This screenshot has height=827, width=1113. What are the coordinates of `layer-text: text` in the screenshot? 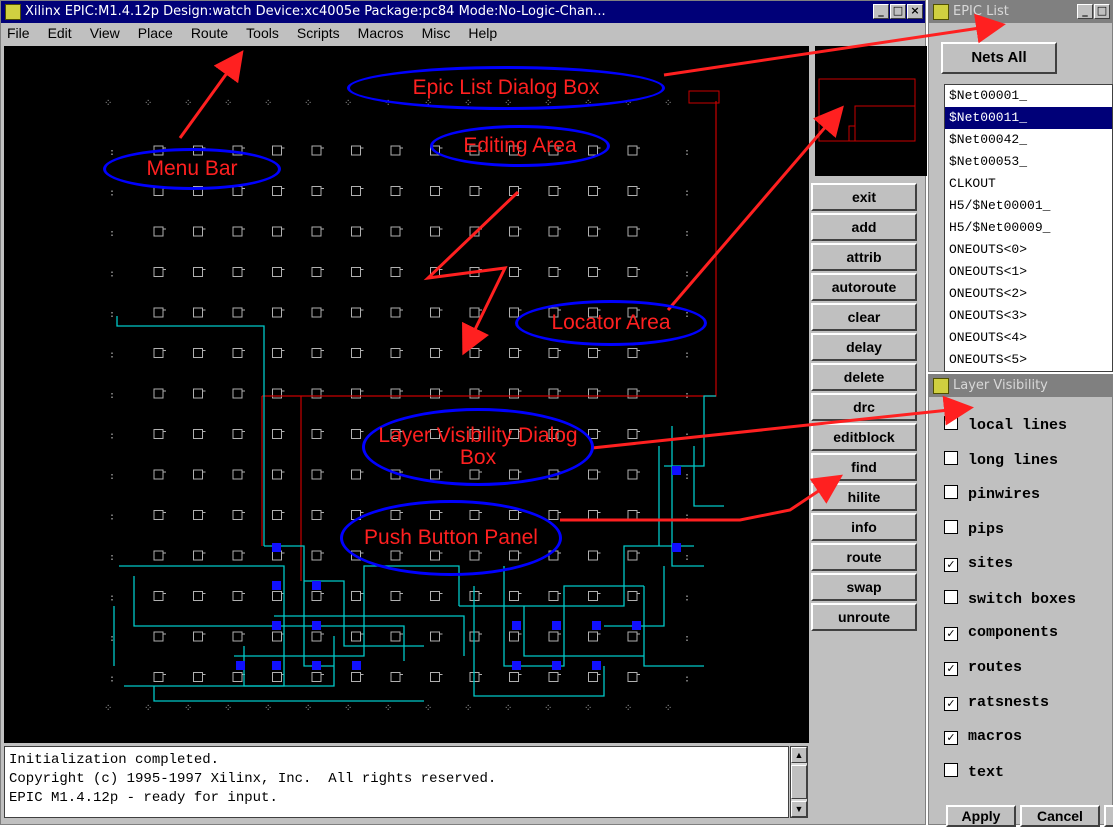 It's located at (974, 772).